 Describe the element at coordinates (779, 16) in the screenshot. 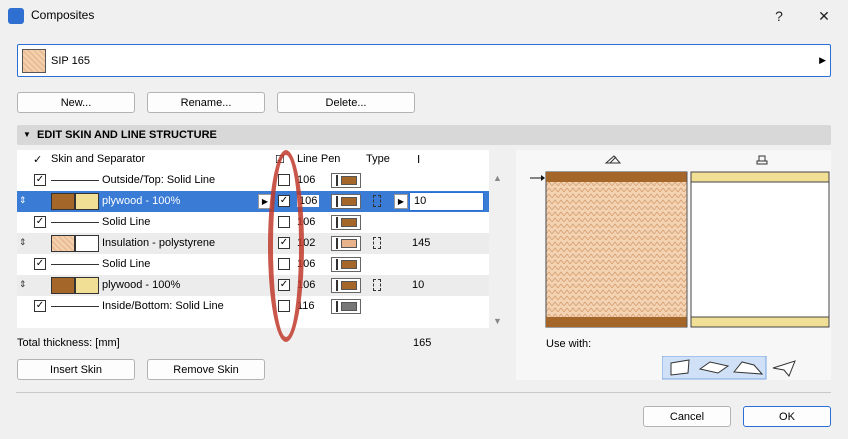

I see `help-button: ?` at that location.